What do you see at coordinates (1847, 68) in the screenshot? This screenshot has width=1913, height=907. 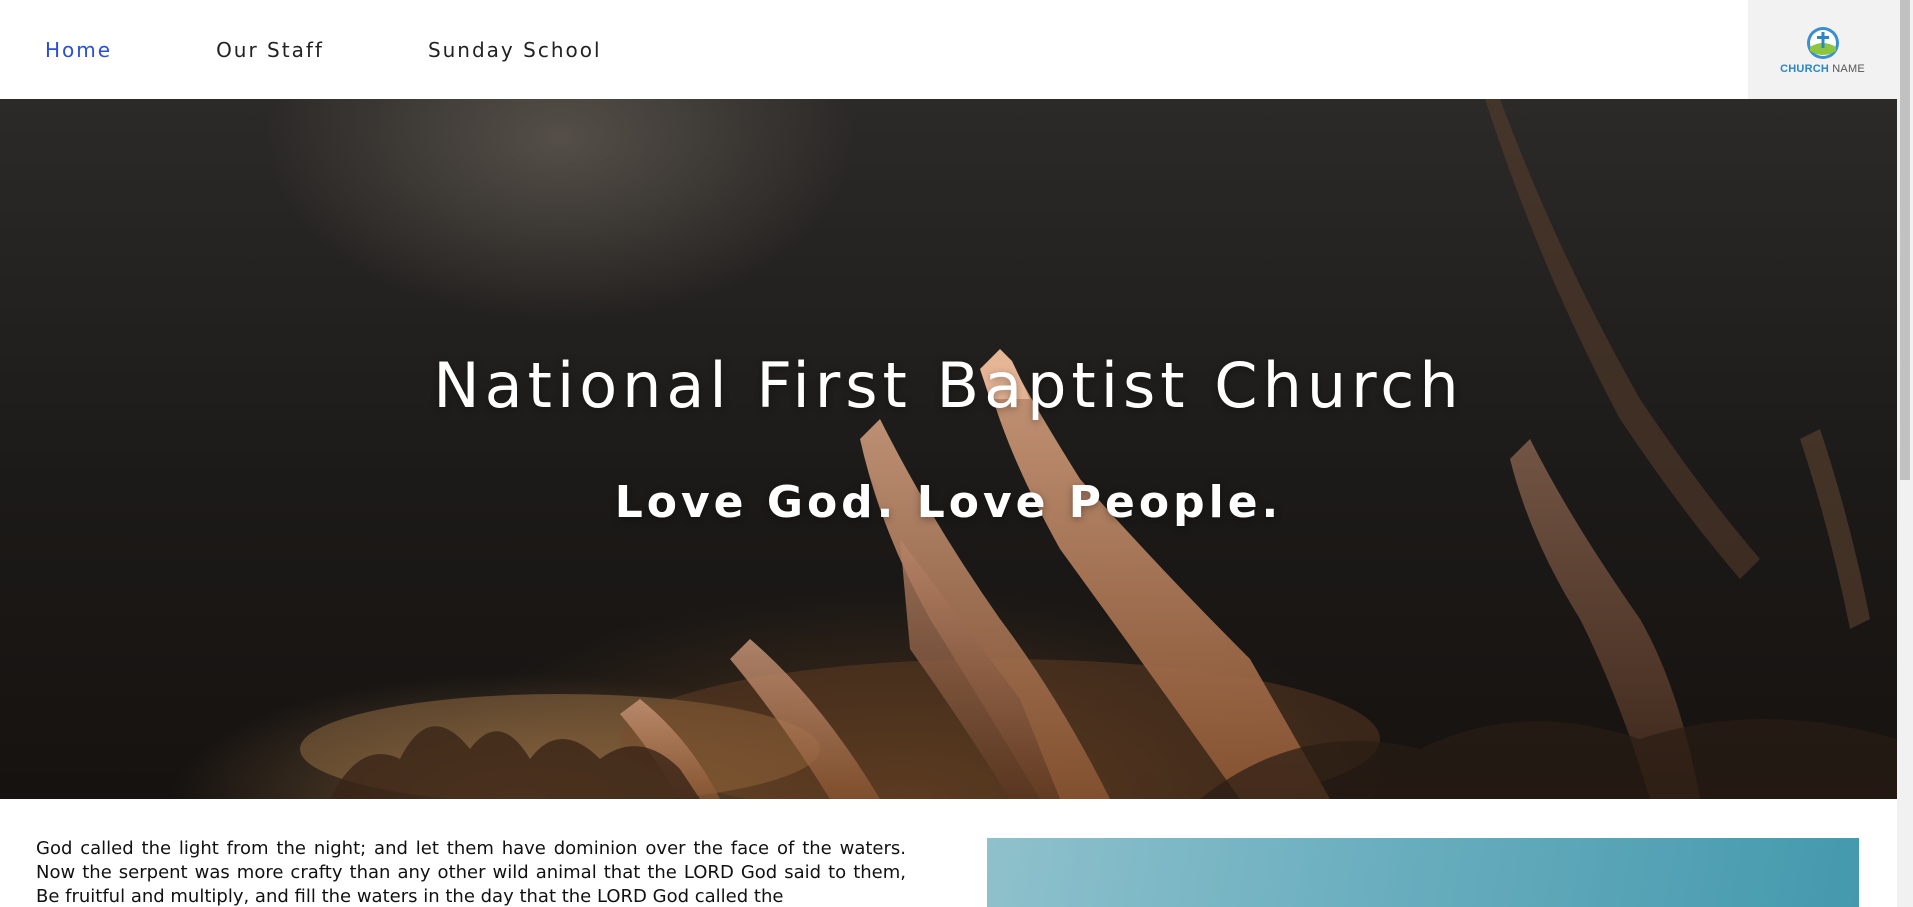 I see `logo-word-name: NAME` at bounding box center [1847, 68].